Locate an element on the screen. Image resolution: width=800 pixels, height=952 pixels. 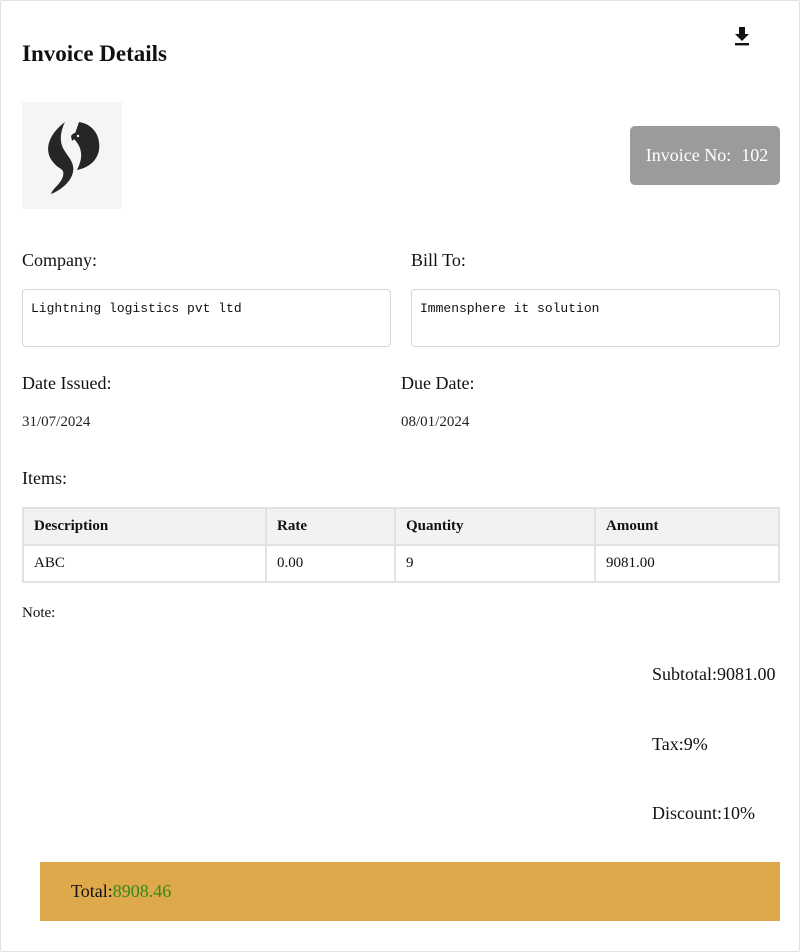
phoenix-bird-logo is located at coordinates (74, 157).